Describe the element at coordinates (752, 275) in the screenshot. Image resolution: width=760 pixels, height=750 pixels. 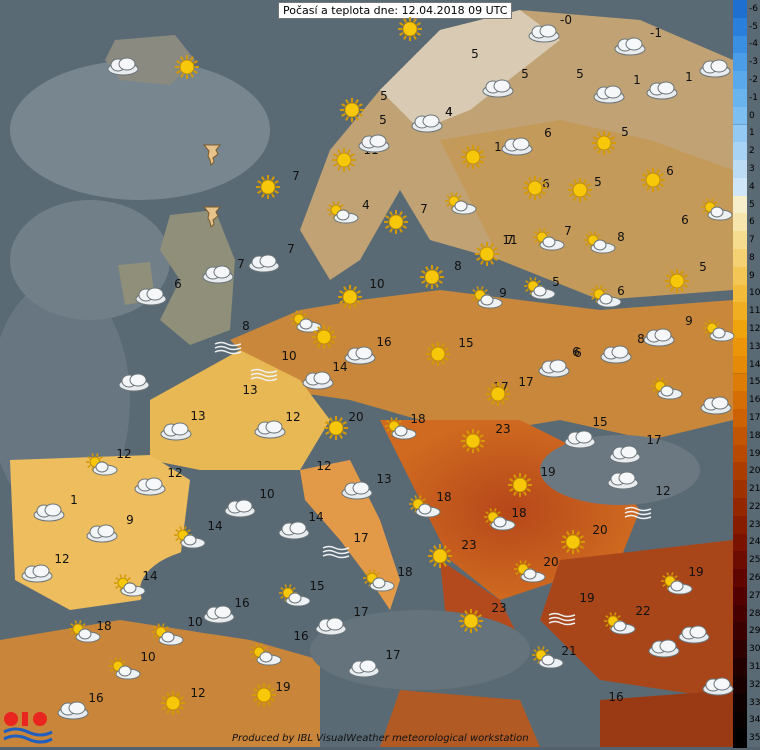
I see `scale-label: 9` at that location.